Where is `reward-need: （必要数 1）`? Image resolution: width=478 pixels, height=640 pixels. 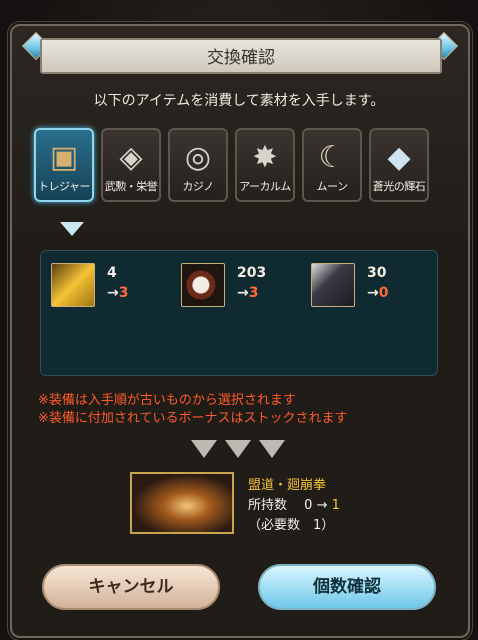
reward-need: （必要数 1） is located at coordinates (291, 525).